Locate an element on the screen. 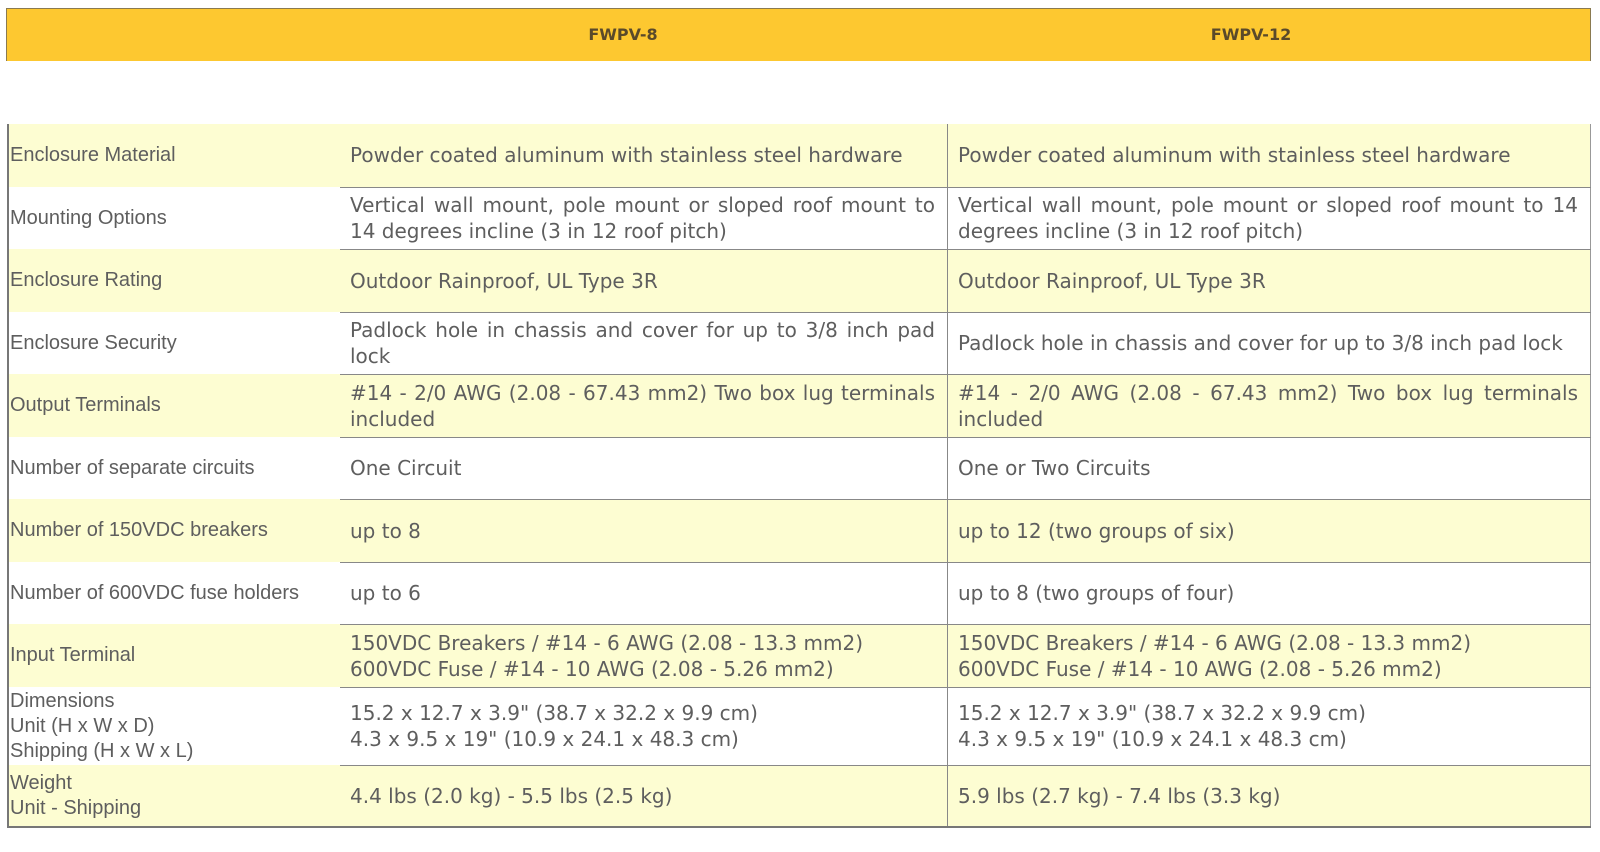 The image size is (1600, 852). spec-label-line: Input Terminal is located at coordinates (73, 655).